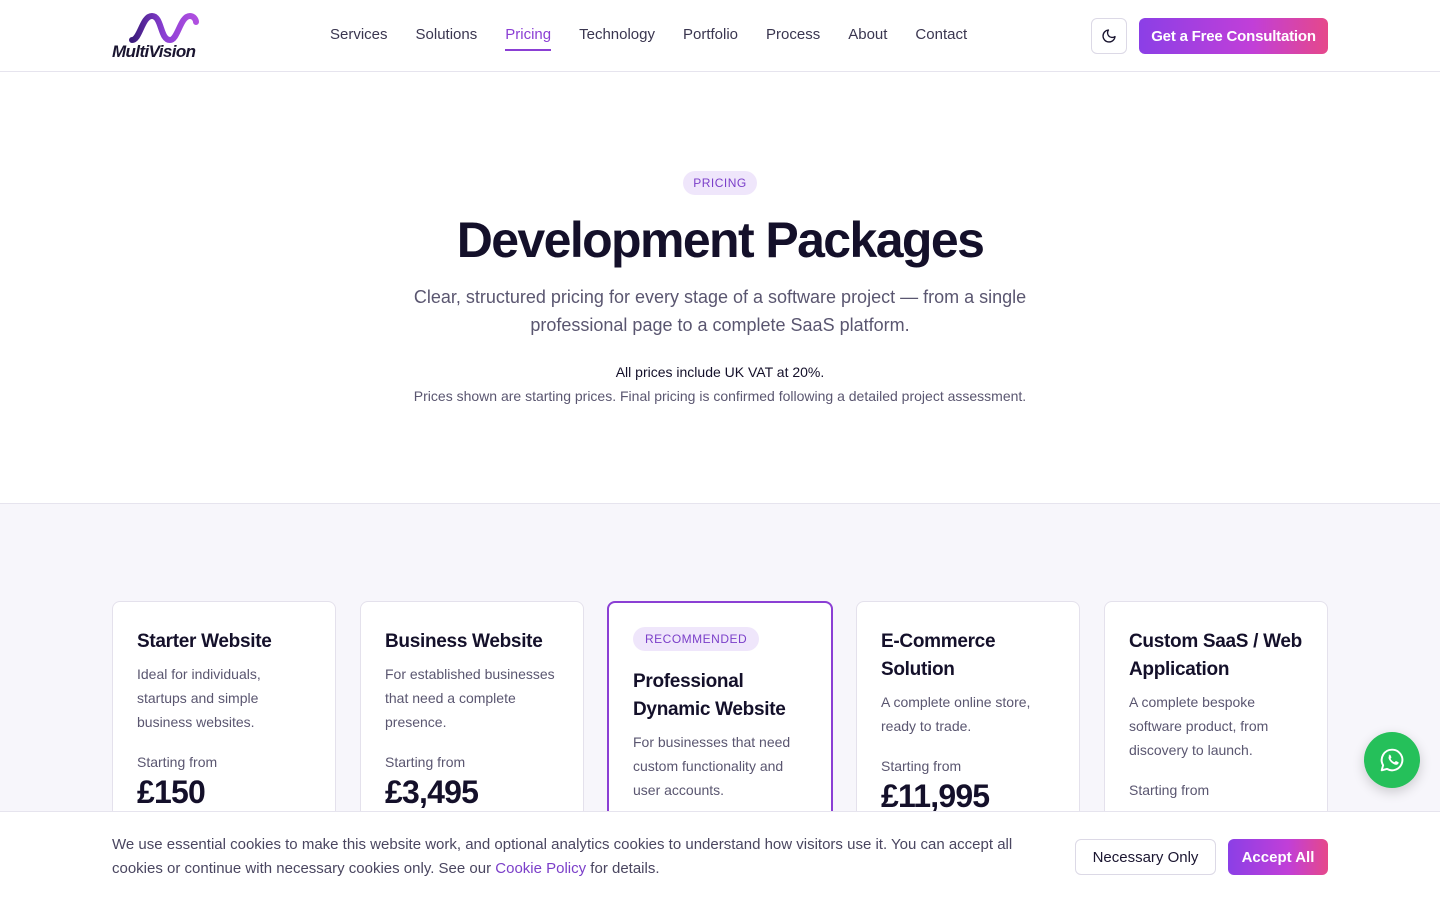 This screenshot has height=900, width=1440. Describe the element at coordinates (793, 37) in the screenshot. I see `nav-item-process: Process` at that location.